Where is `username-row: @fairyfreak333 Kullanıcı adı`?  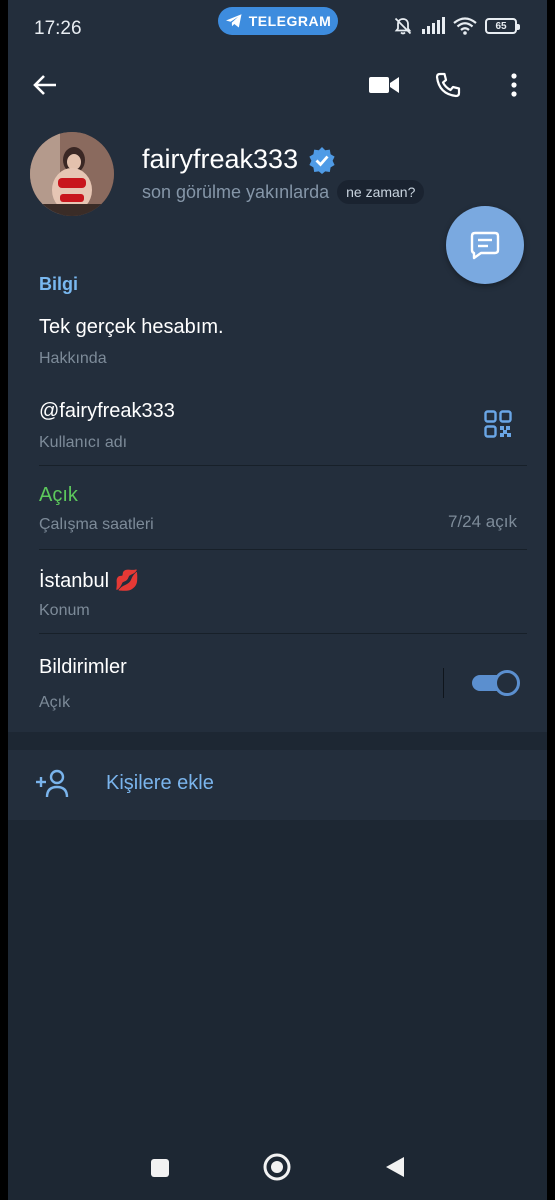 username-row: @fairyfreak333 Kullanıcı adı is located at coordinates (277, 424).